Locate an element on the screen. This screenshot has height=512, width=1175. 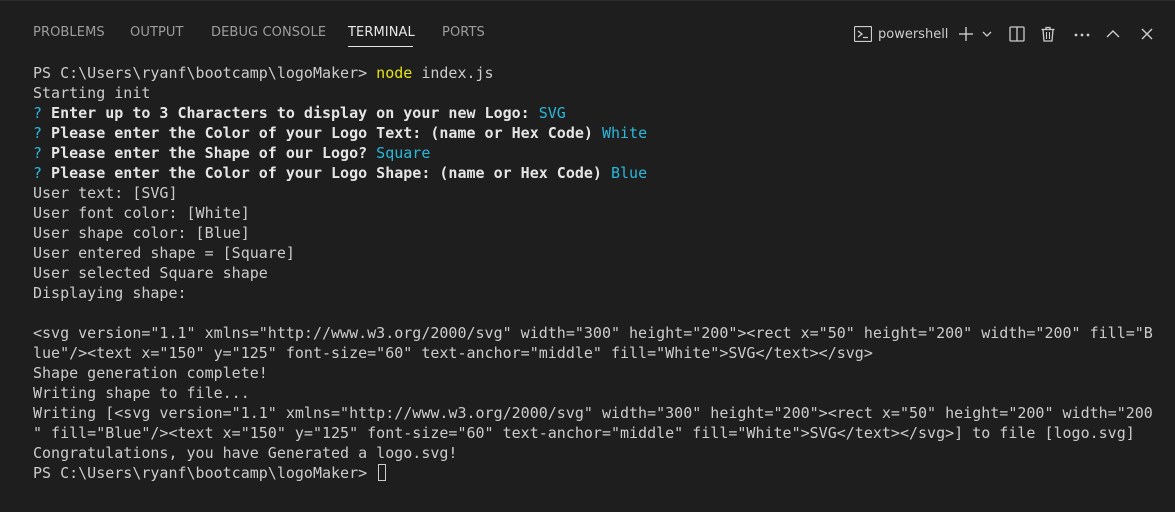
tab-output: OUTPUT is located at coordinates (157, 32).